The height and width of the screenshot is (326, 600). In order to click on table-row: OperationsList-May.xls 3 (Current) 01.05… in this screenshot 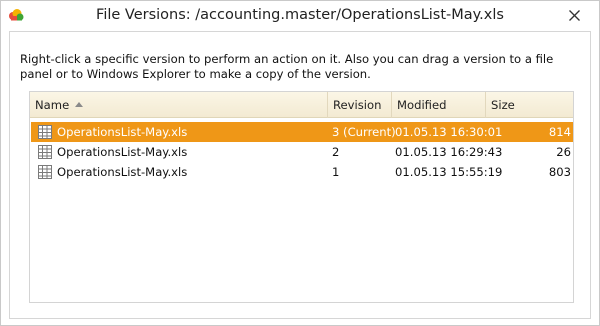, I will do `click(302, 132)`.